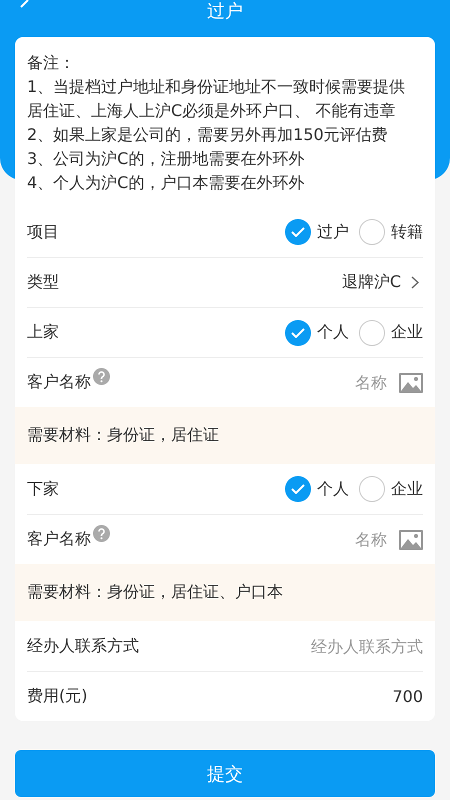  What do you see at coordinates (225, 435) in the screenshot?
I see `materials-notice: 需要材料：身份证，居住证` at bounding box center [225, 435].